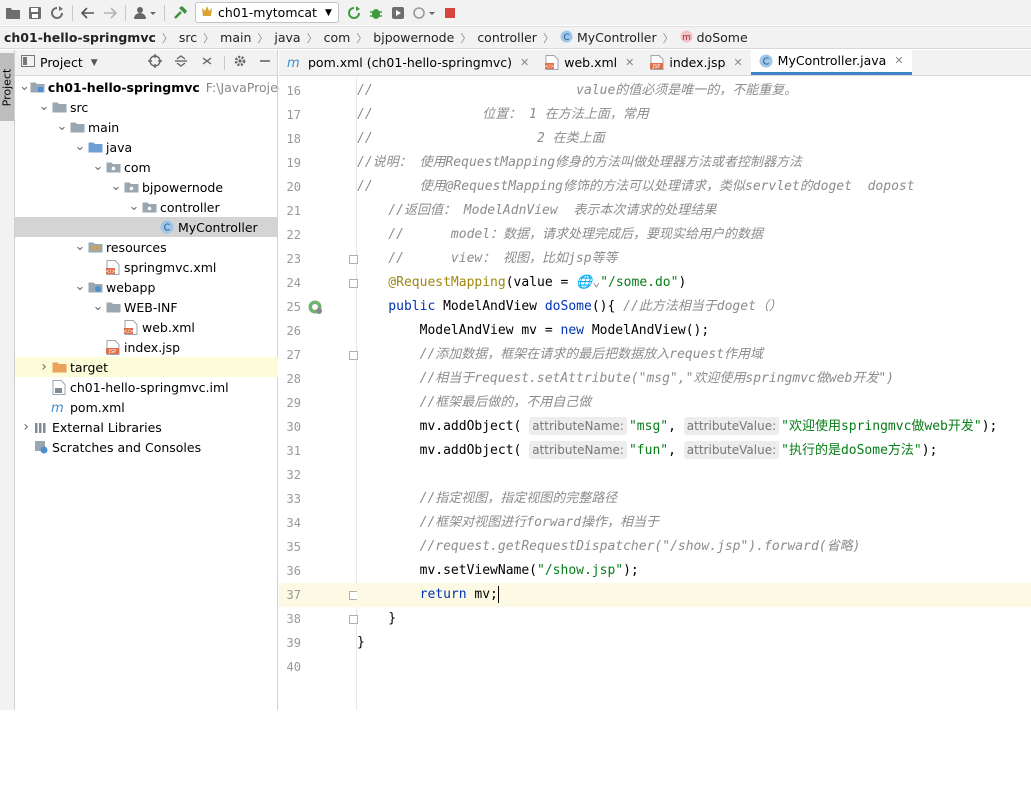 The image size is (1031, 796). What do you see at coordinates (337, 37) in the screenshot?
I see `breadcrumb-item-com: com` at bounding box center [337, 37].